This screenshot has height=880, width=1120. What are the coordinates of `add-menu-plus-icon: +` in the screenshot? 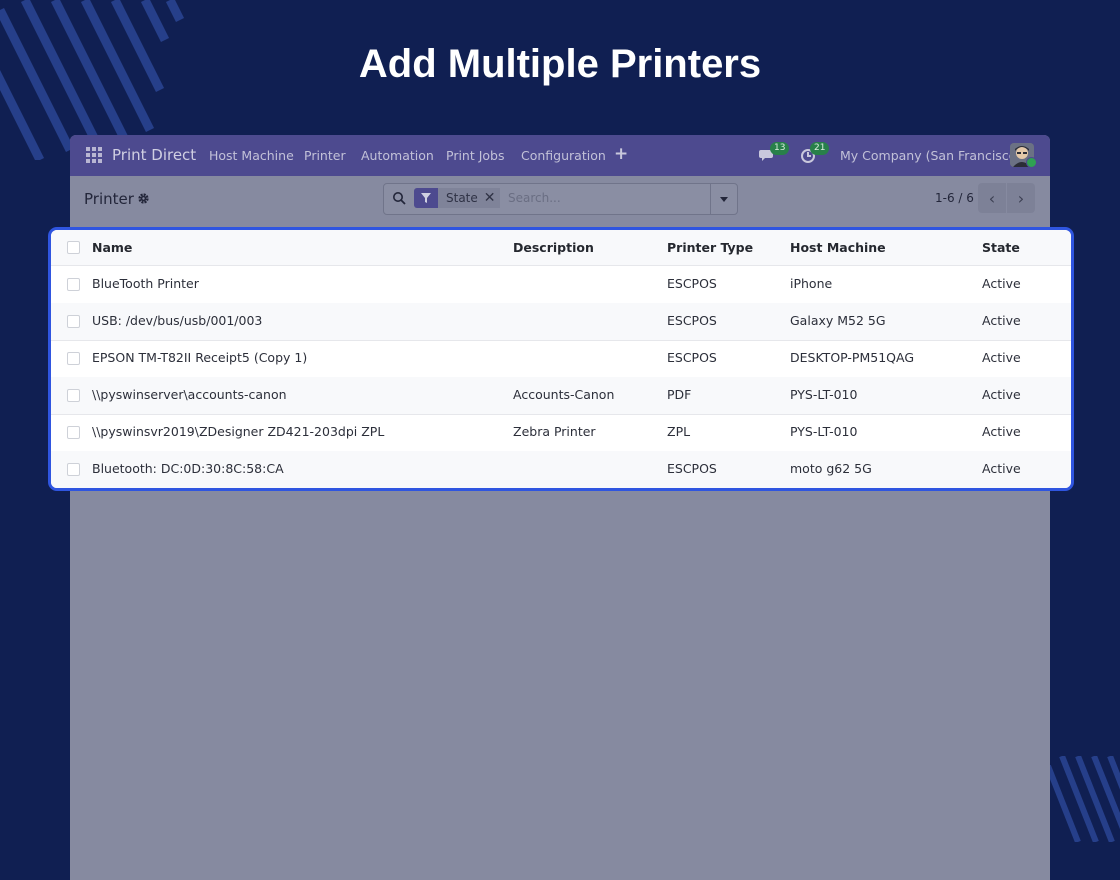 It's located at (621, 154).